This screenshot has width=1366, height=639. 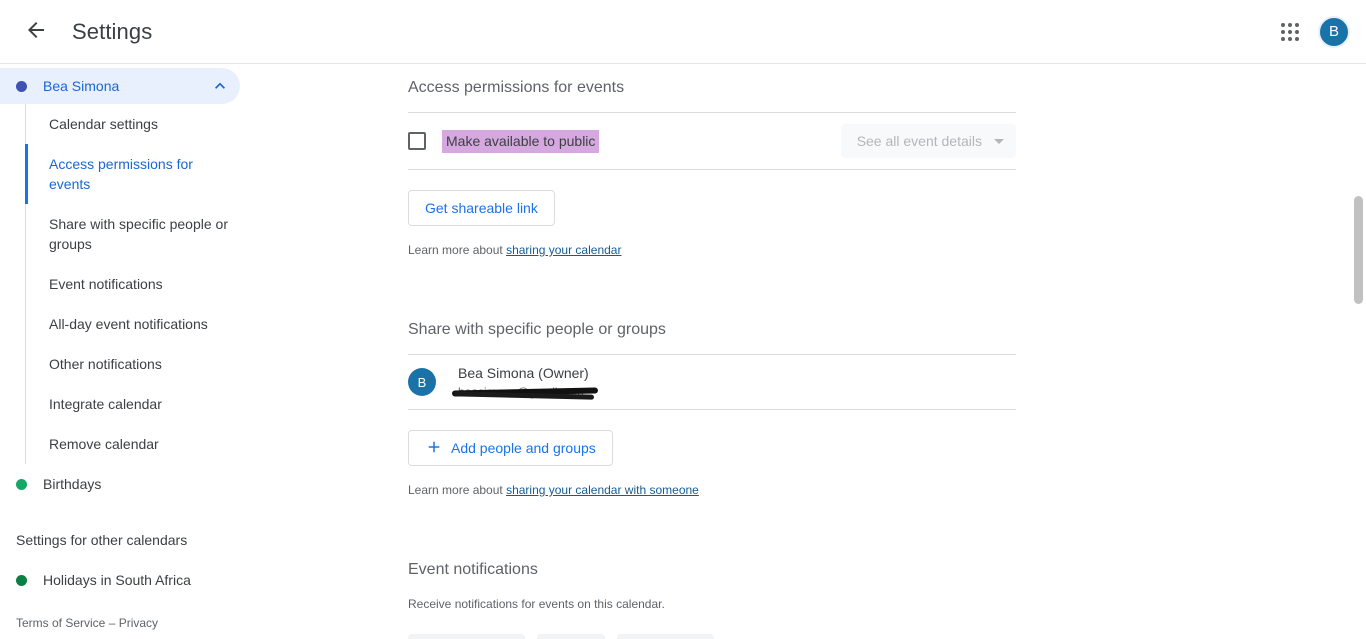 I want to click on sidebar-item-remove-calendar: Remove calendar, so click(x=137, y=444).